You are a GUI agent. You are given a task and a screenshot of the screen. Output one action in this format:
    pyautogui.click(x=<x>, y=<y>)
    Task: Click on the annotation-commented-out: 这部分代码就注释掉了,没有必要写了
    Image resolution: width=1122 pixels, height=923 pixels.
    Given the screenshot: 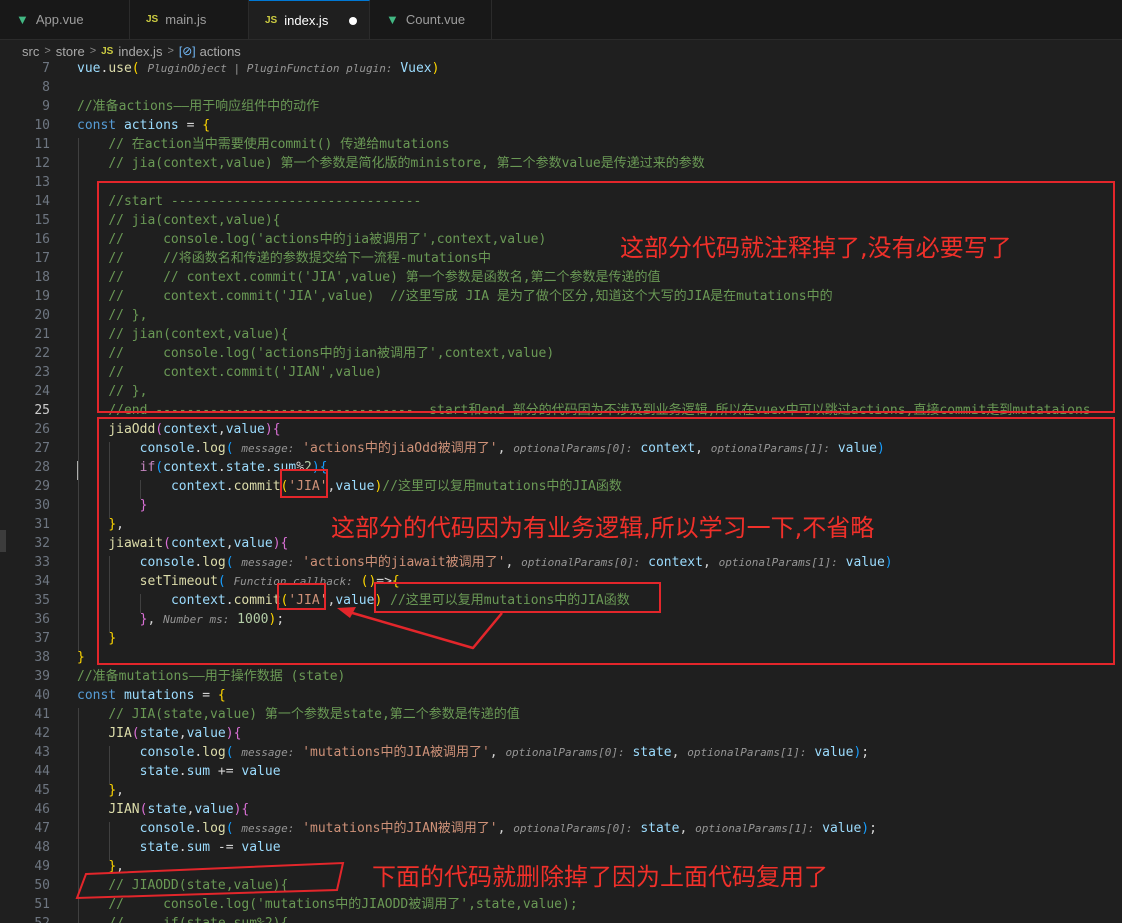 What is the action you would take?
    pyautogui.click(x=816, y=248)
    